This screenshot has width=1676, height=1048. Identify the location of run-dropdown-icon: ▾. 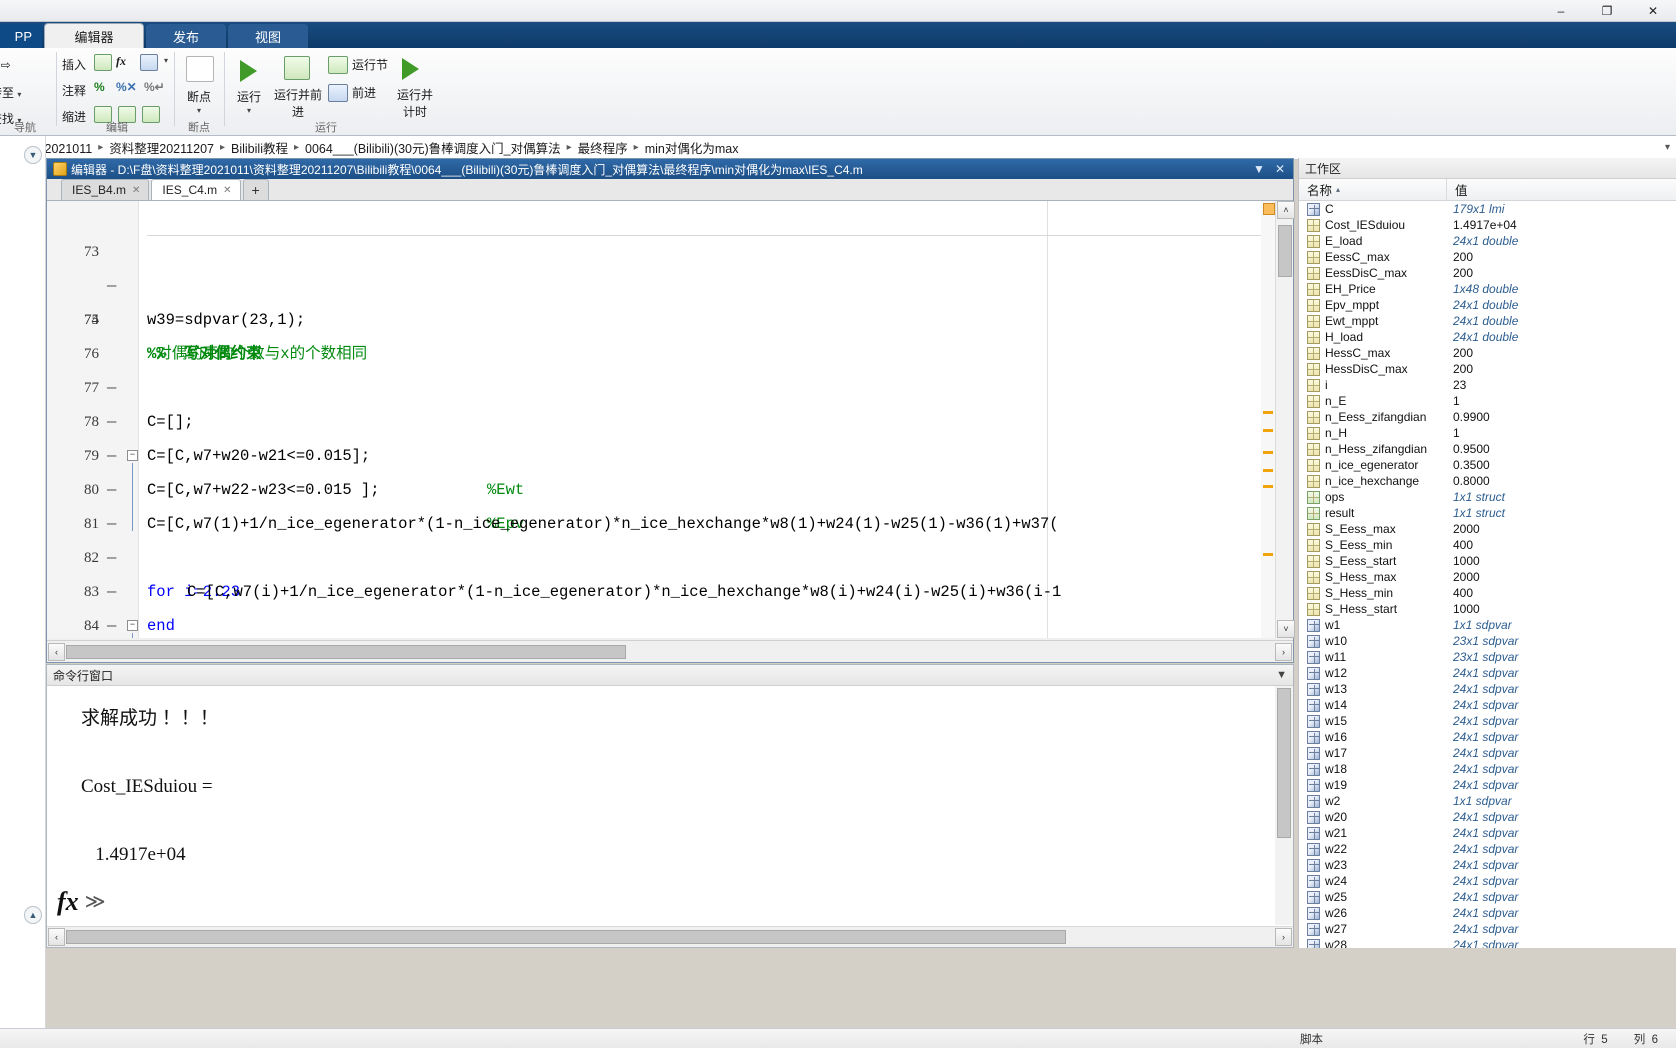
(249, 110).